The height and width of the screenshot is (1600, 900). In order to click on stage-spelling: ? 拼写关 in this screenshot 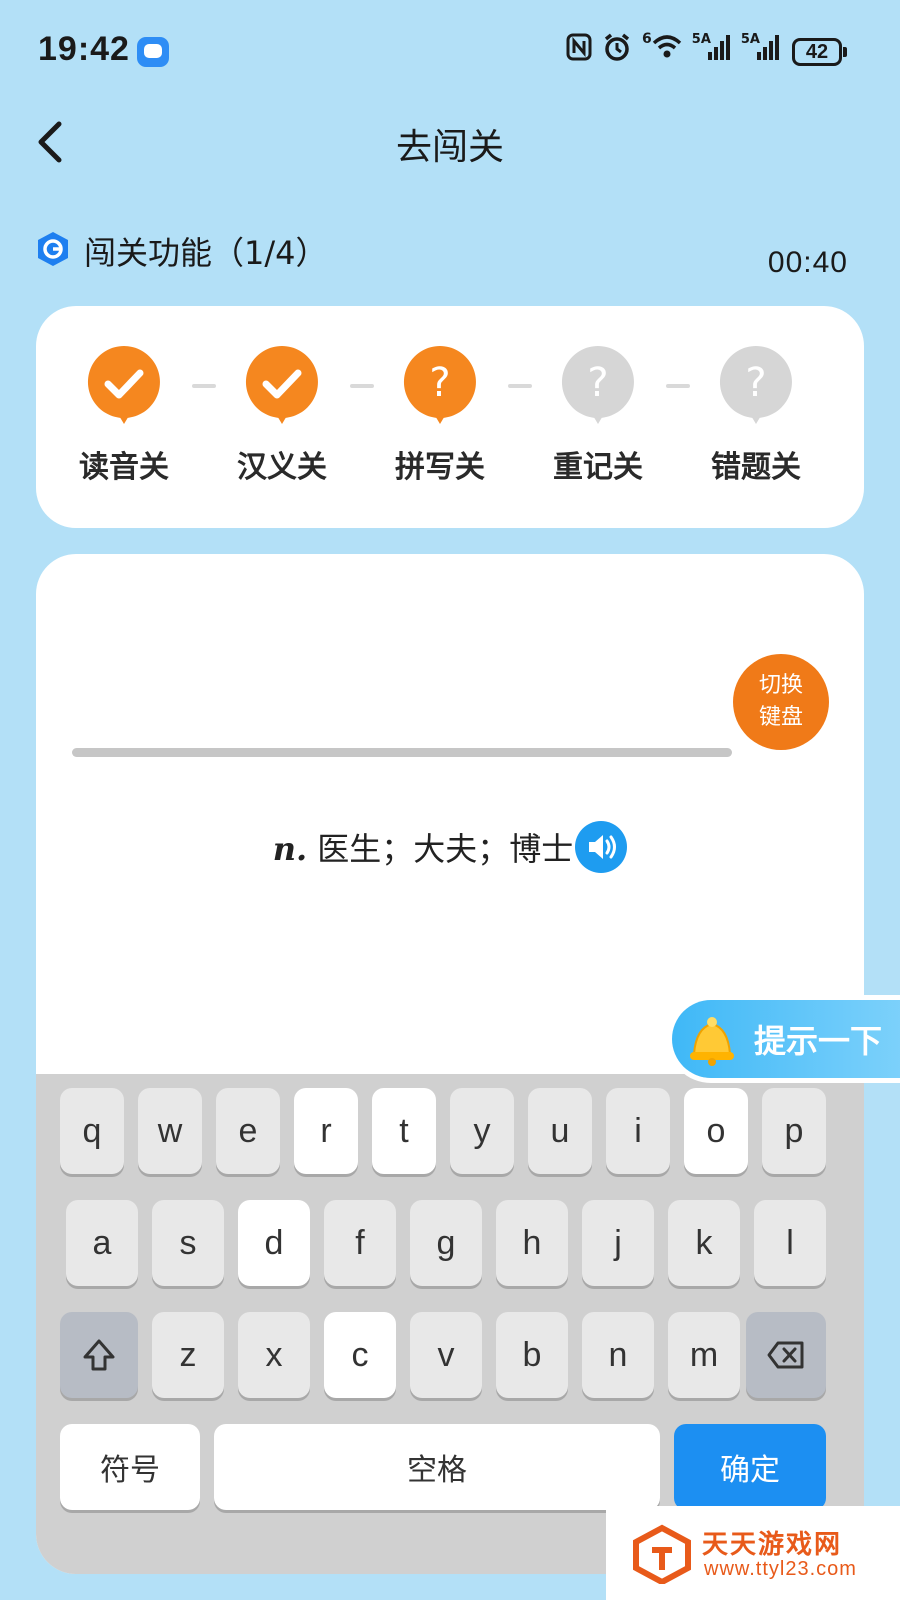, I will do `click(440, 415)`.